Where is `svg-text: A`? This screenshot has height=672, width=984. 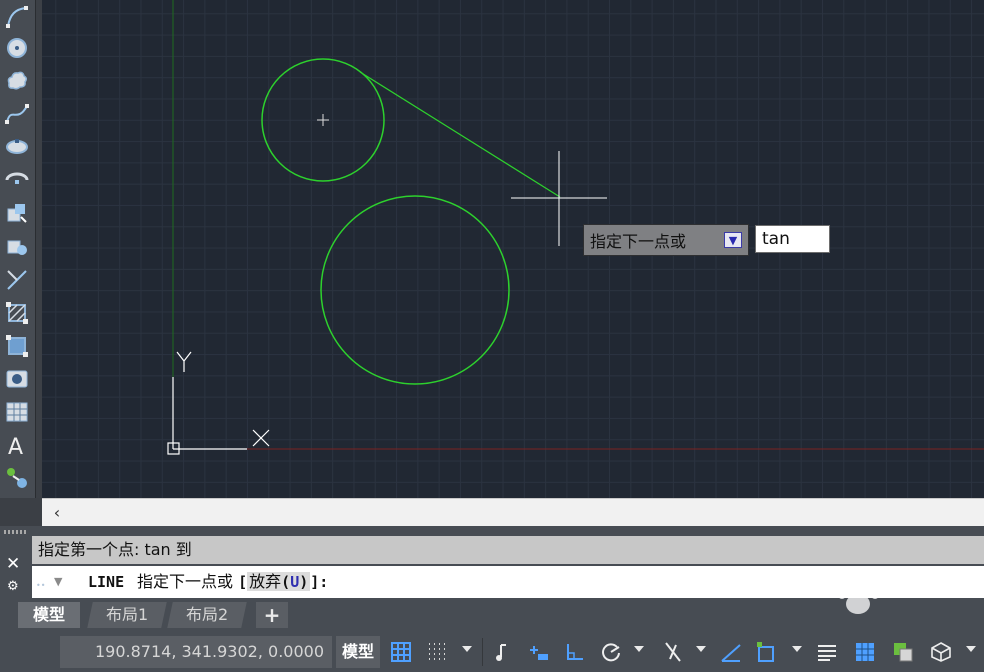
svg-text: A is located at coordinates (15, 446).